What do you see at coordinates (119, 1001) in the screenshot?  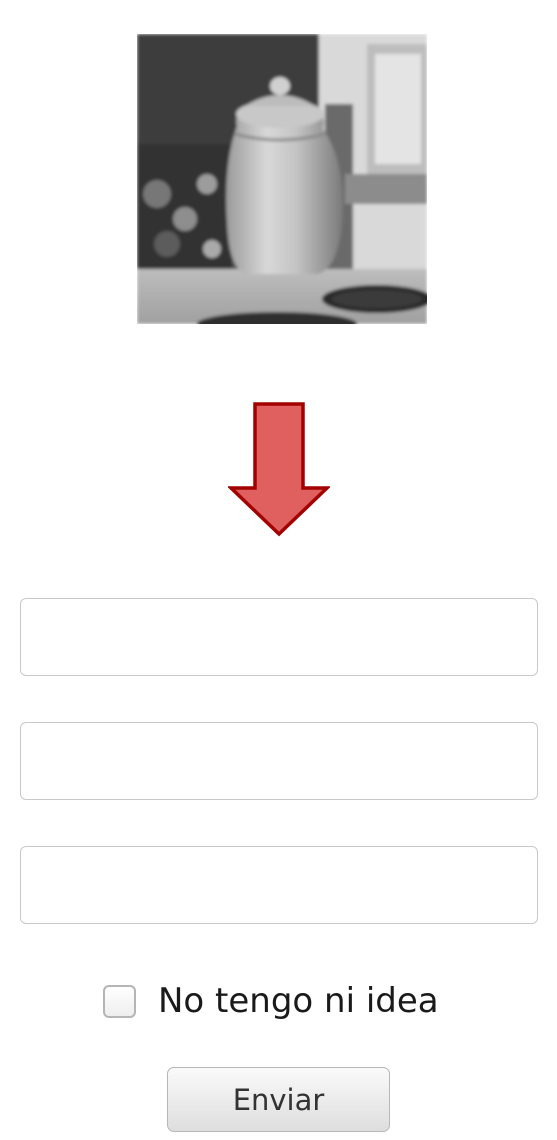 I see `no-idea-checkbox` at bounding box center [119, 1001].